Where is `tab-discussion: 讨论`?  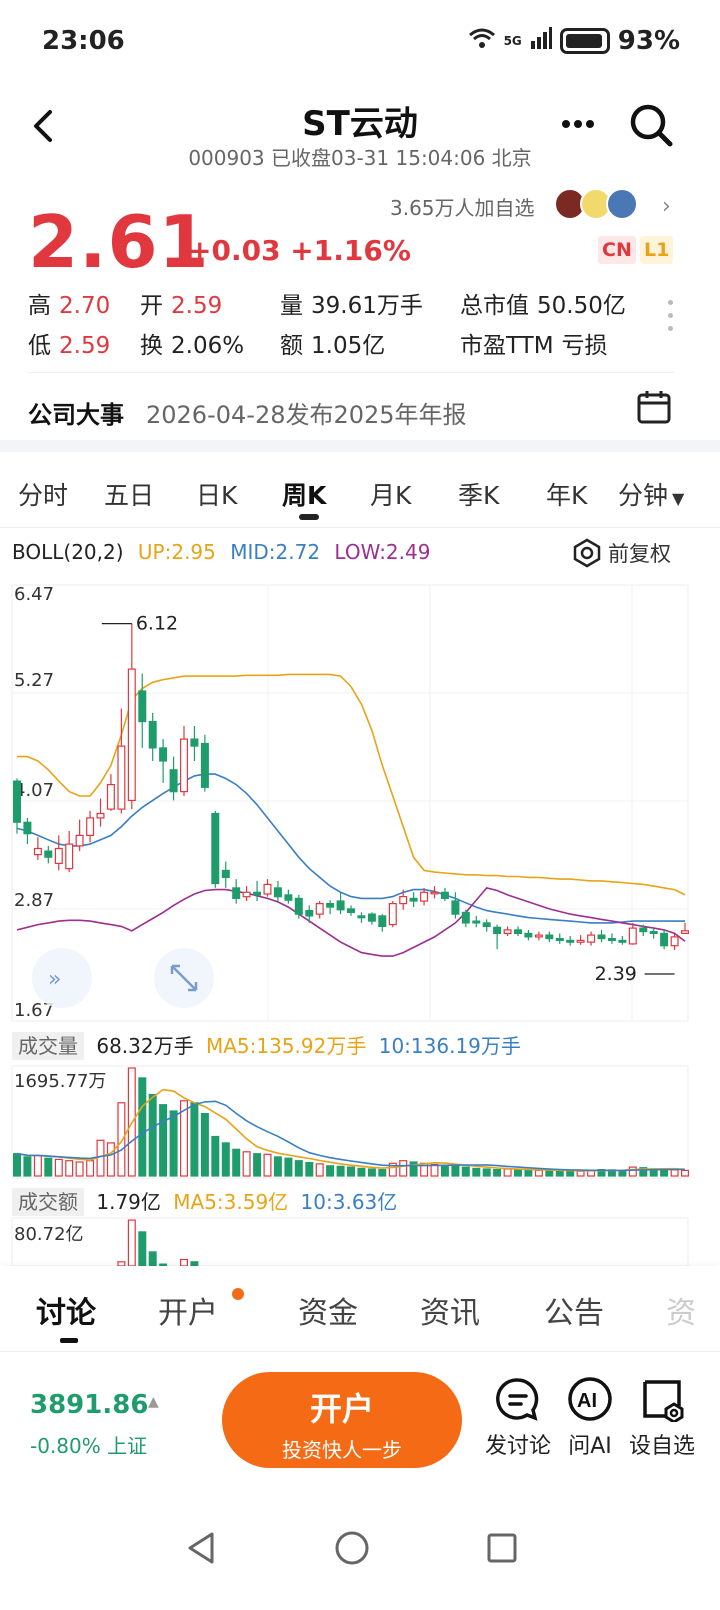
tab-discussion: 讨论 is located at coordinates (66, 1310).